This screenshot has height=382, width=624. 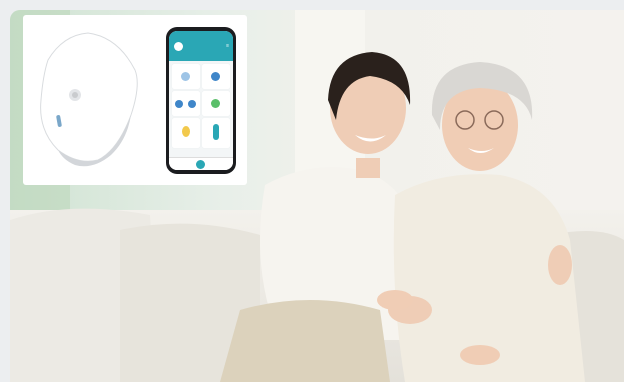 I want to click on app-navbar, so click(x=201, y=163).